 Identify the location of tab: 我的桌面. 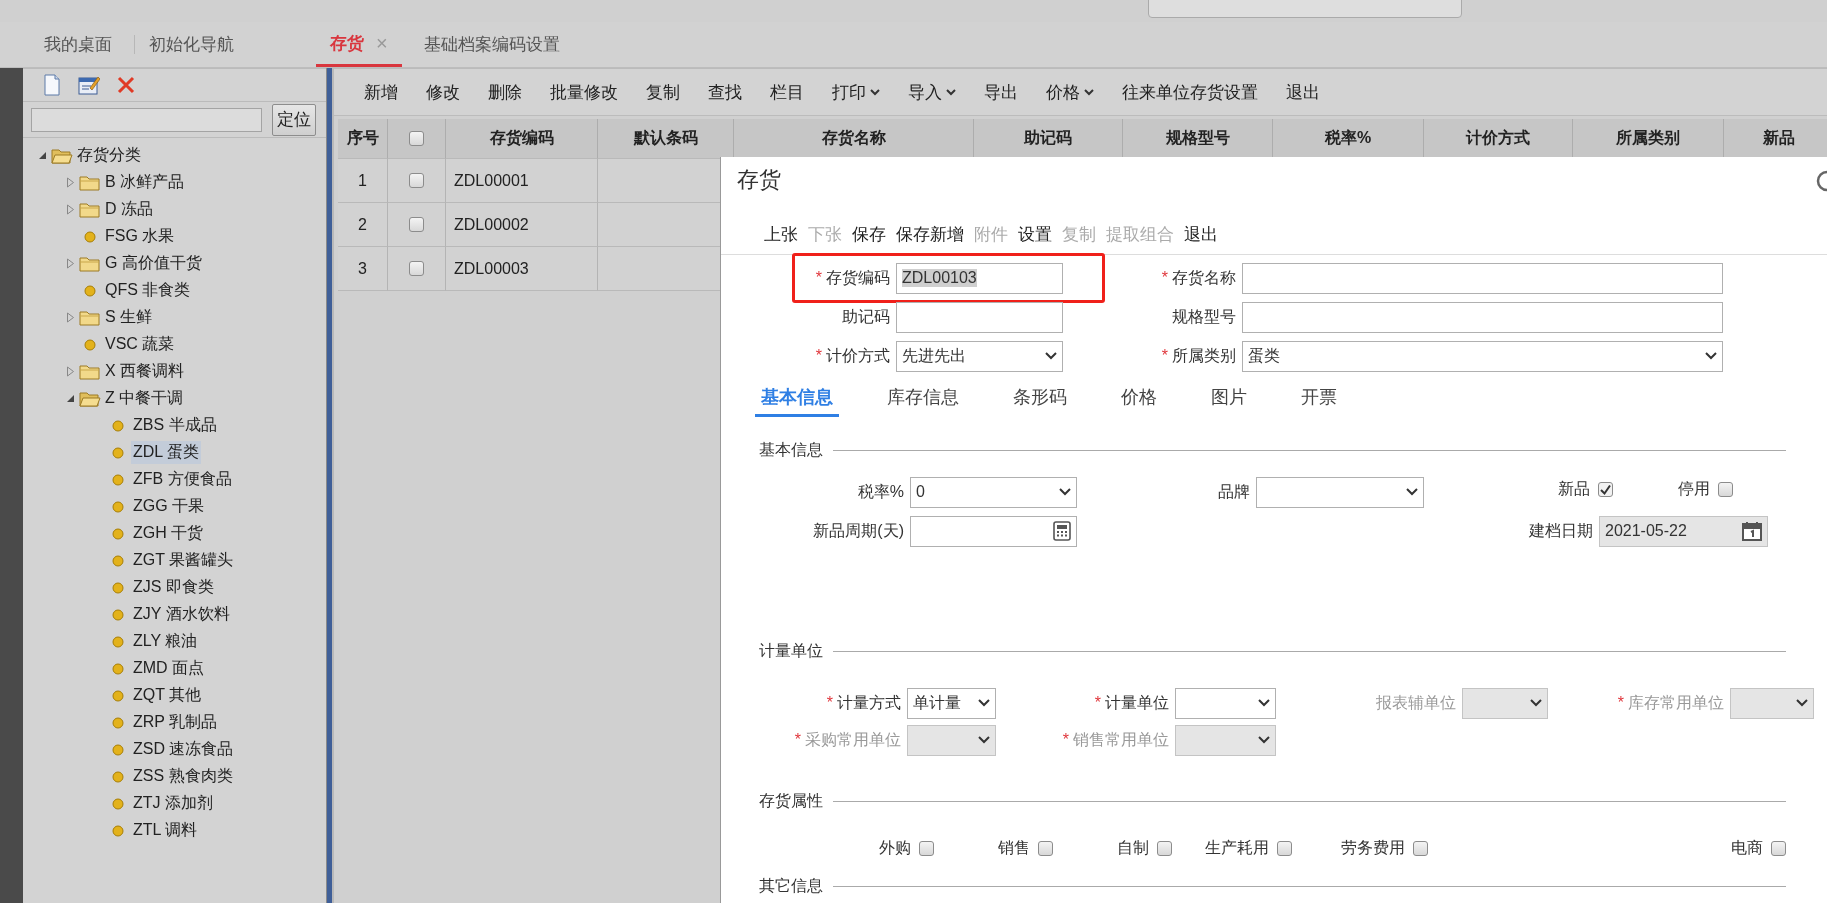
(78, 44).